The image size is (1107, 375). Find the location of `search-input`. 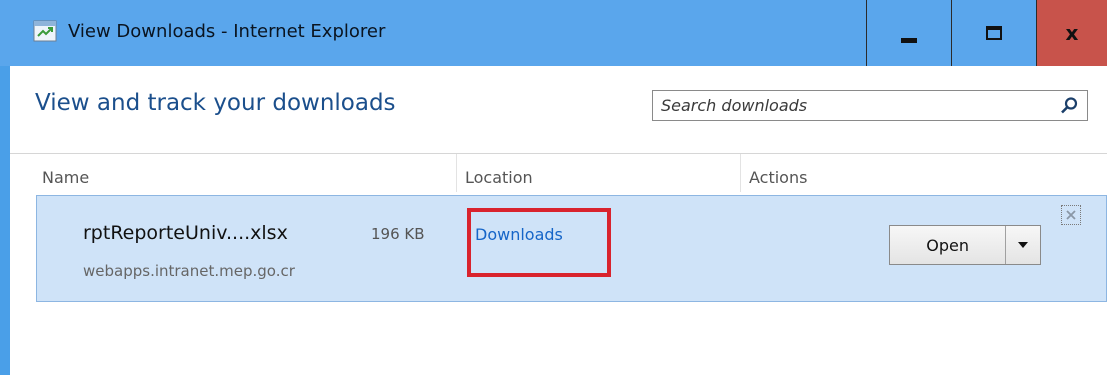

search-input is located at coordinates (853, 105).